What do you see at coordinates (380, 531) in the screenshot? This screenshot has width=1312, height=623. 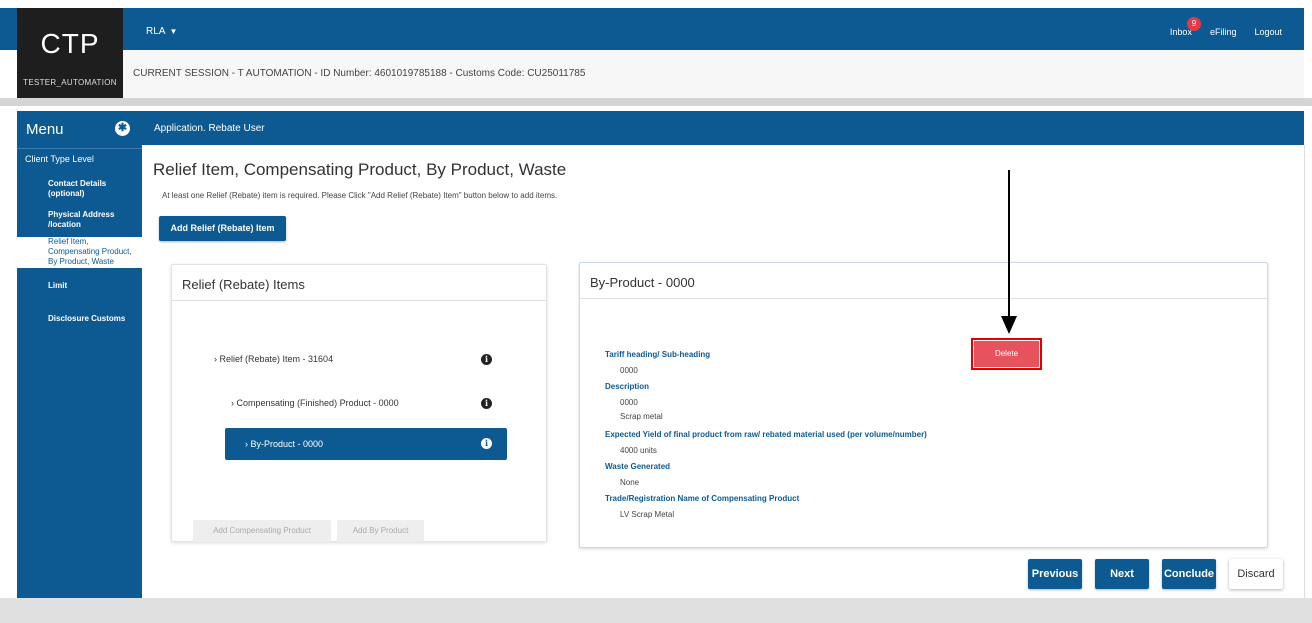 I see `add-by-product-button: Add By Product` at bounding box center [380, 531].